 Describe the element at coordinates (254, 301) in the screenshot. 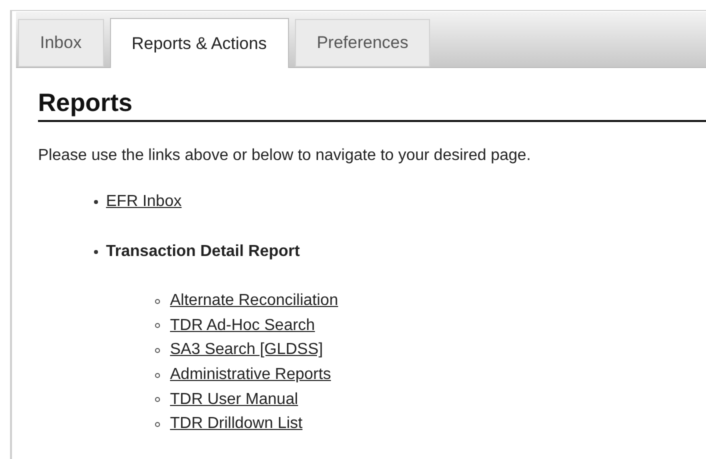

I see `report-link: Alternate Reconciliation` at that location.